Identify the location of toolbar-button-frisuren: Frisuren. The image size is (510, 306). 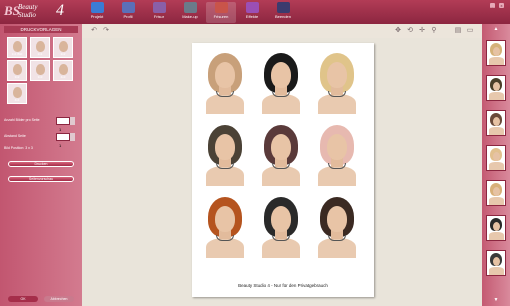
(221, 12).